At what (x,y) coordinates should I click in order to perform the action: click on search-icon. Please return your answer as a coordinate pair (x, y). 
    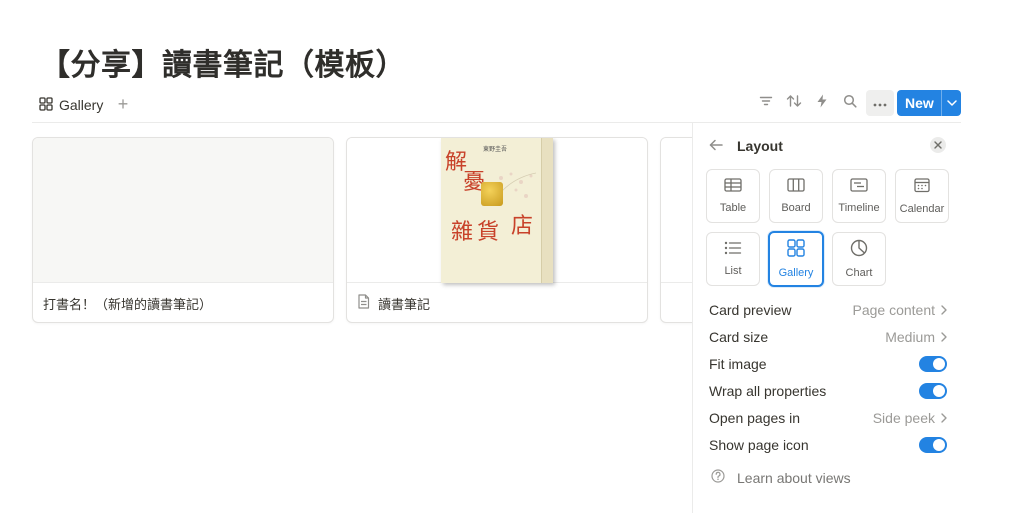
    Looking at the image, I should click on (850, 103).